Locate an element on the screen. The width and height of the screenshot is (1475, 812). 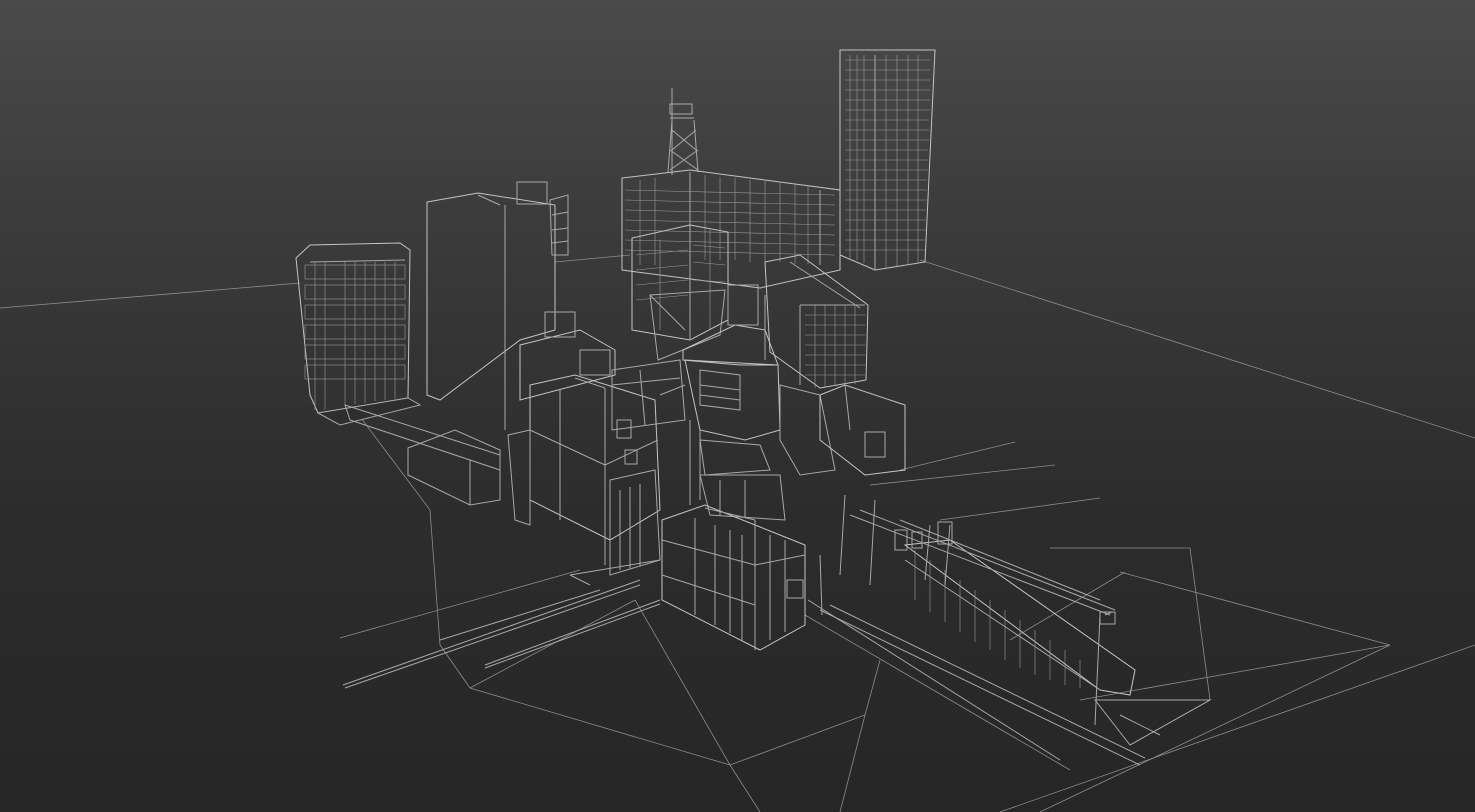
front-box-building is located at coordinates (733, 577).